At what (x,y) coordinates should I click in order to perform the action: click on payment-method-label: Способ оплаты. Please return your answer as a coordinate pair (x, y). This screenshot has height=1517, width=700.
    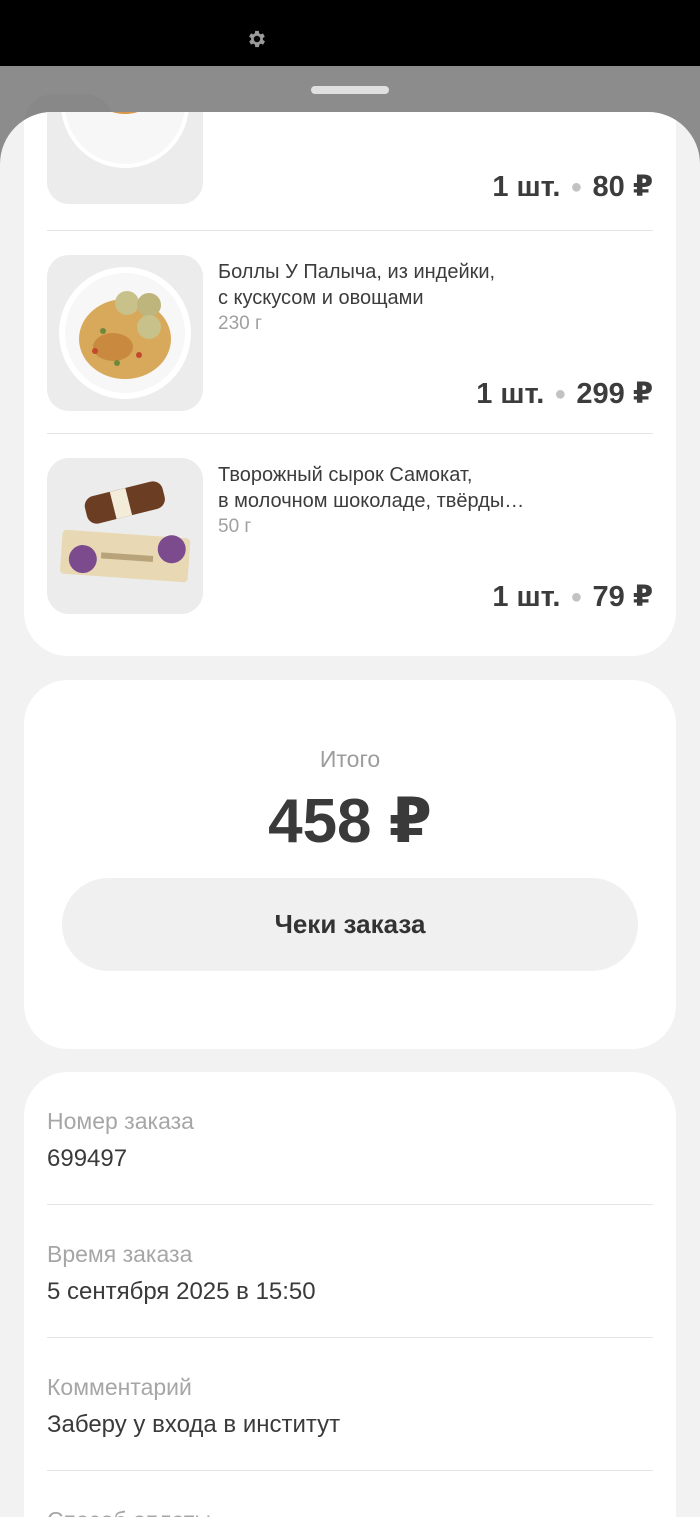
    Looking at the image, I should click on (350, 1512).